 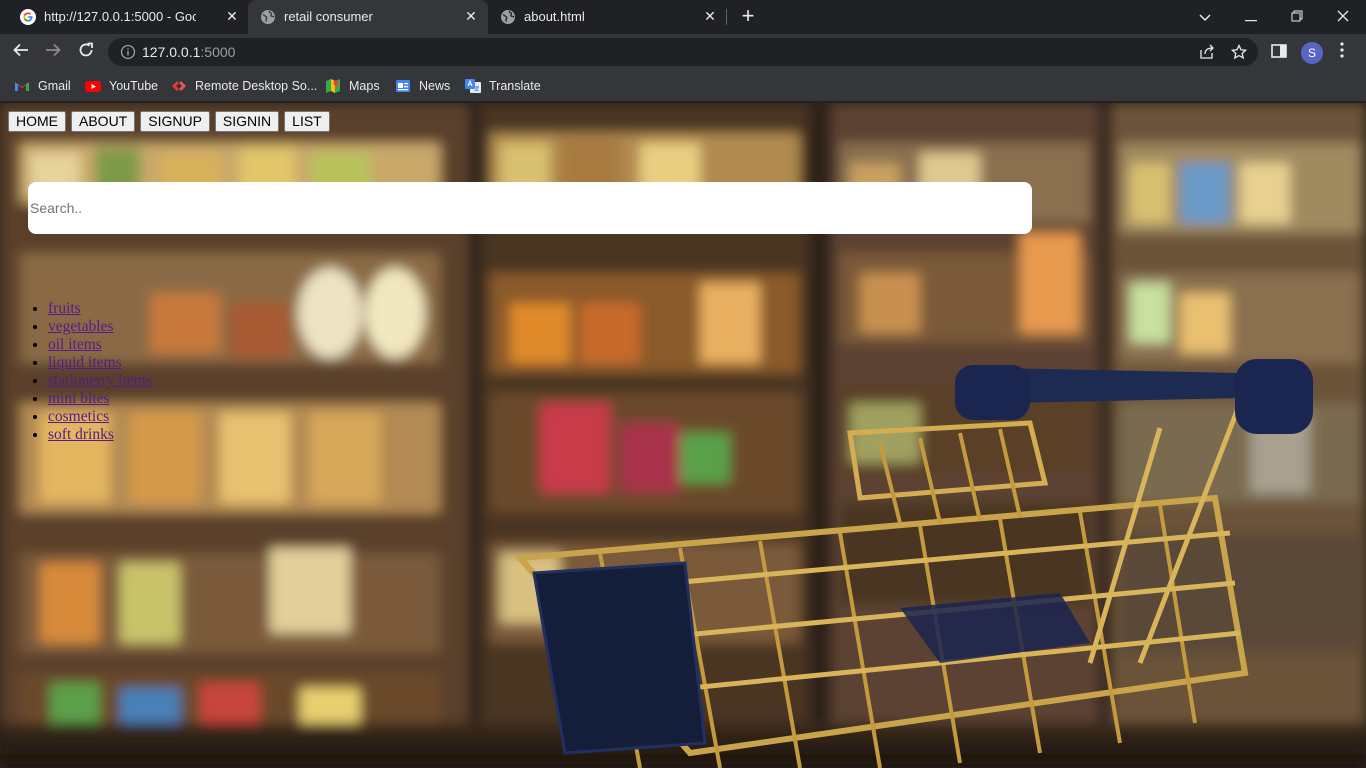 I want to click on list-item: vegetables, so click(x=100, y=327).